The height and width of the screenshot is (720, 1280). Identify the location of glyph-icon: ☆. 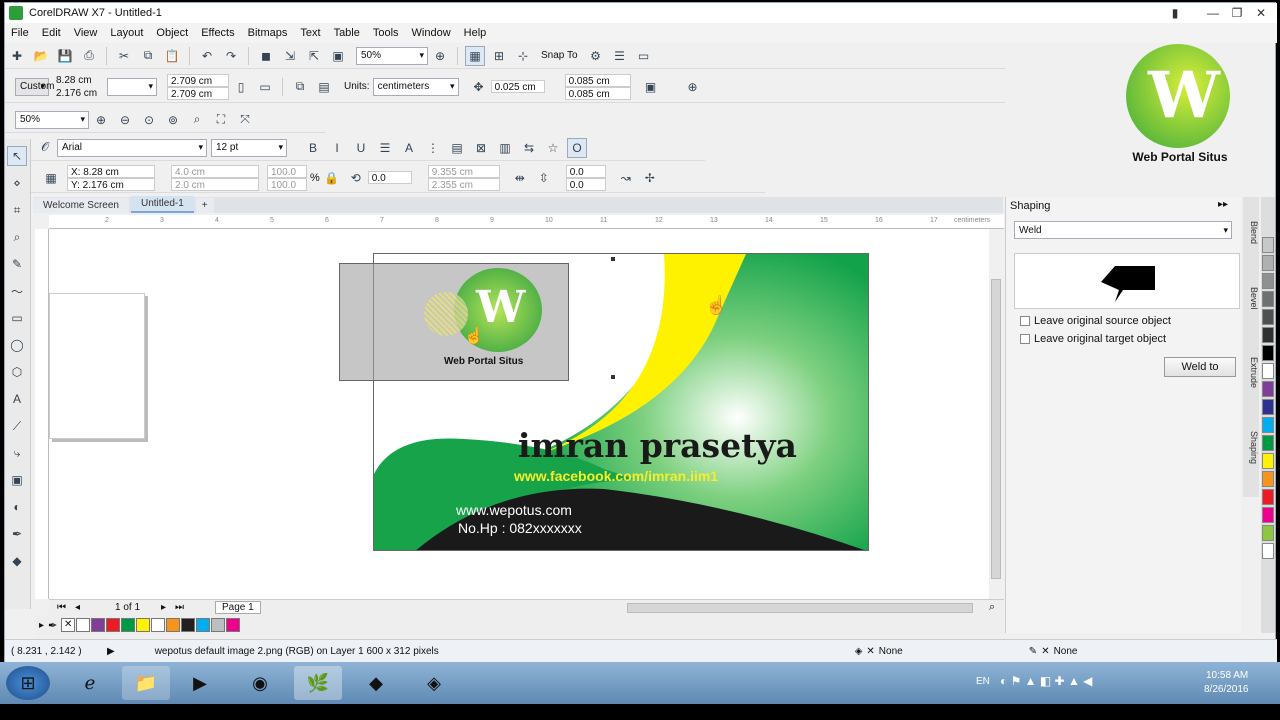
(553, 148).